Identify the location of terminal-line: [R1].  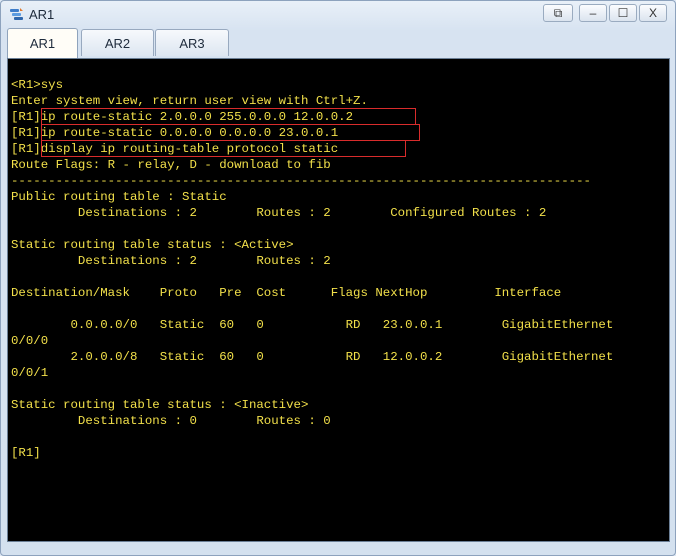
(26, 453).